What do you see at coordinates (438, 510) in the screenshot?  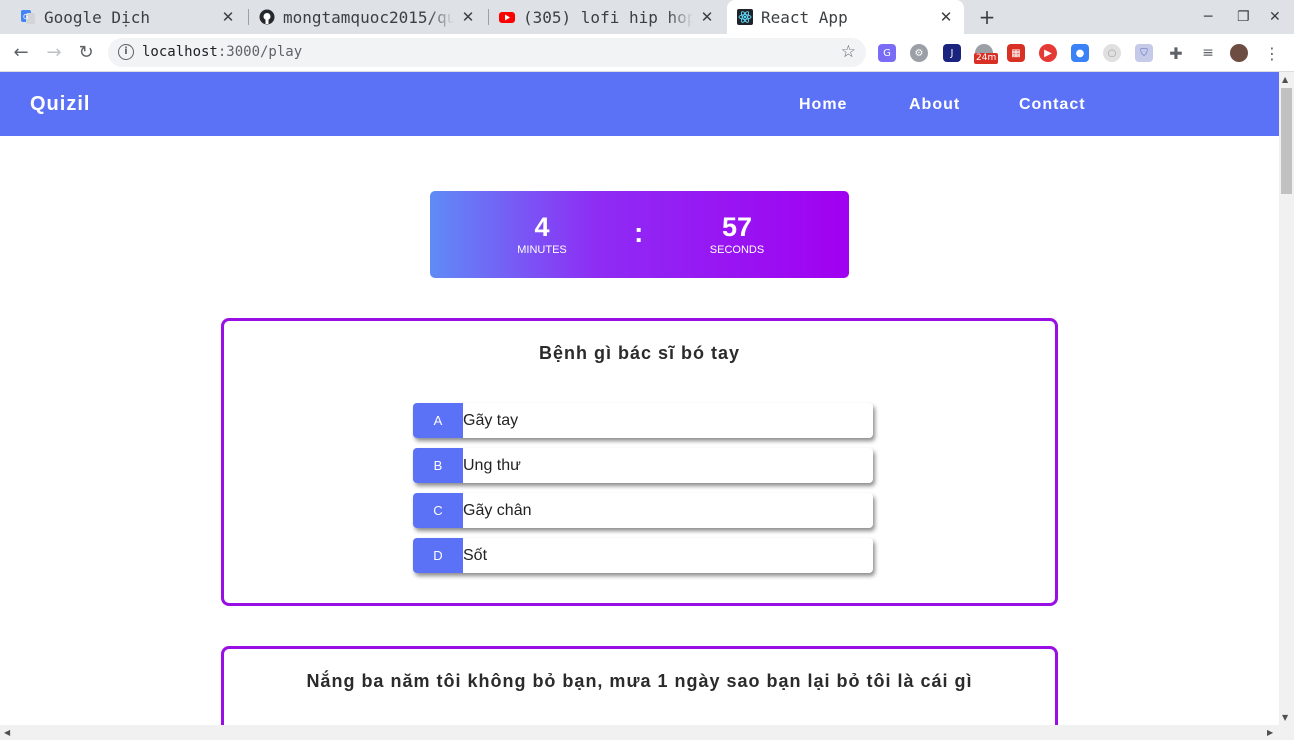 I see `answer-letter: C` at bounding box center [438, 510].